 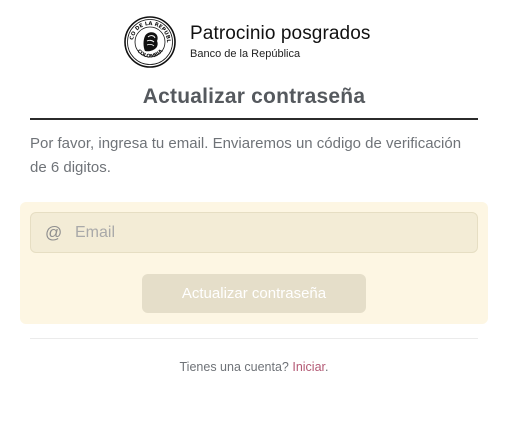 What do you see at coordinates (254, 96) in the screenshot?
I see `page-title: Actualizar contraseña` at bounding box center [254, 96].